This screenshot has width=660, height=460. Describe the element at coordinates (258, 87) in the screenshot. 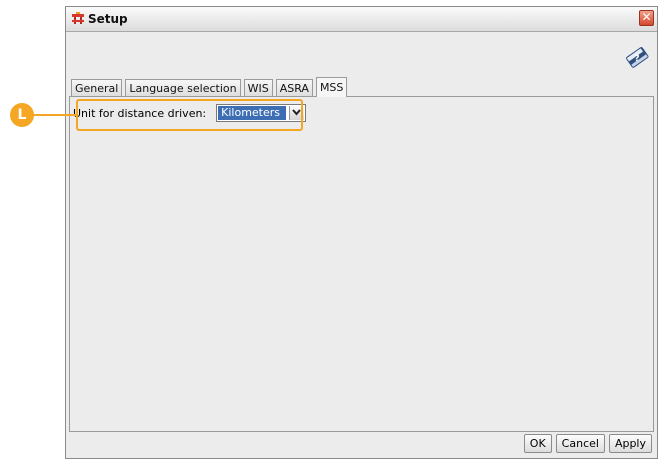

I see `tab-wis: WIS` at that location.